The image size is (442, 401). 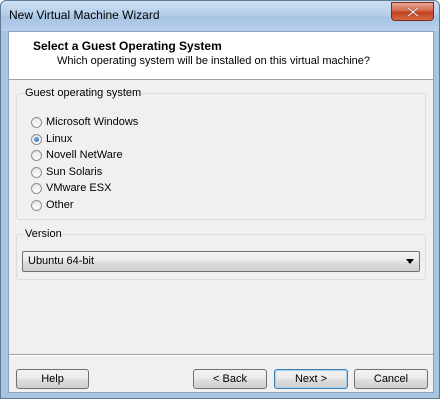 What do you see at coordinates (230, 379) in the screenshot?
I see `back-button: < Back` at bounding box center [230, 379].